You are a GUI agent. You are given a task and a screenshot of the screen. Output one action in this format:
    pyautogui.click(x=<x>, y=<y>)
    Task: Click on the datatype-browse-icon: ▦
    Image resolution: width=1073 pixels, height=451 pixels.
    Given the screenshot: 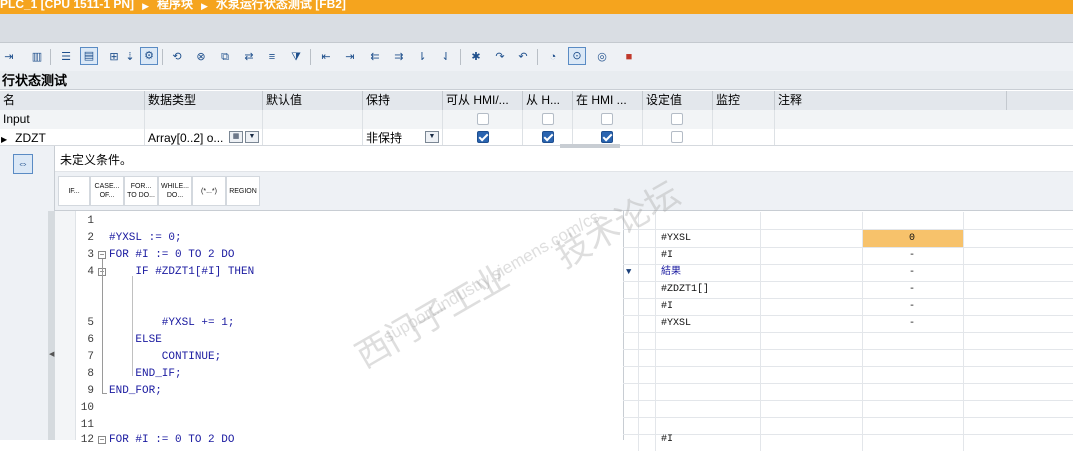 What is the action you would take?
    pyautogui.click(x=236, y=137)
    